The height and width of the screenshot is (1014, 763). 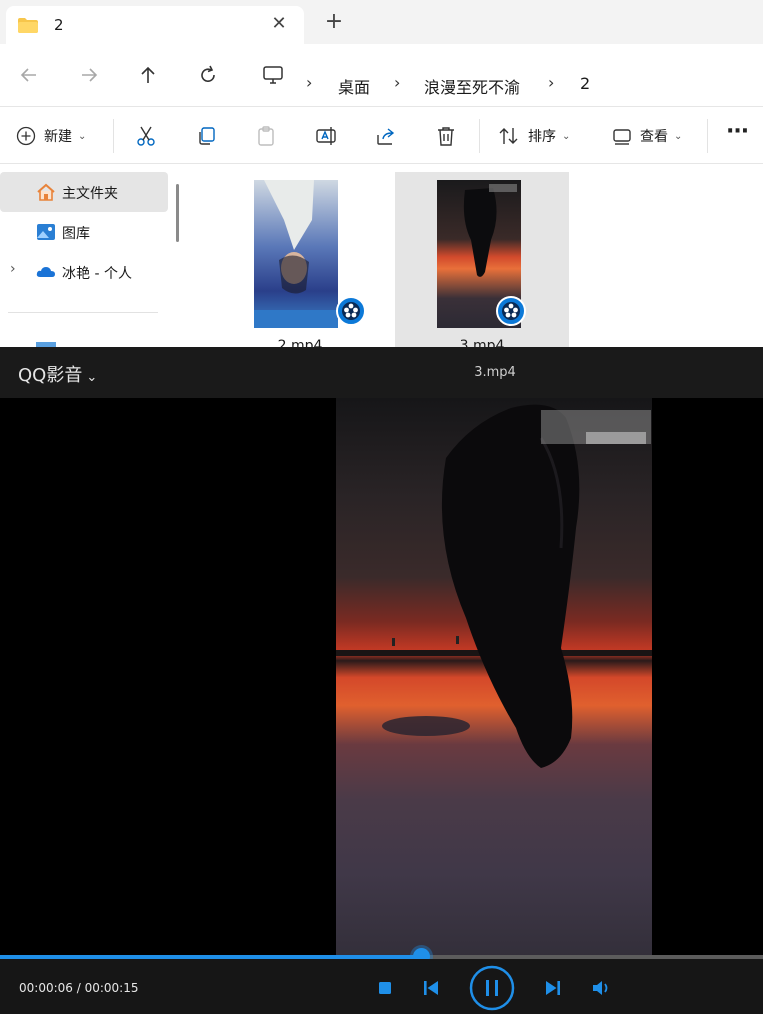 What do you see at coordinates (446, 136) in the screenshot?
I see `delete-icon` at bounding box center [446, 136].